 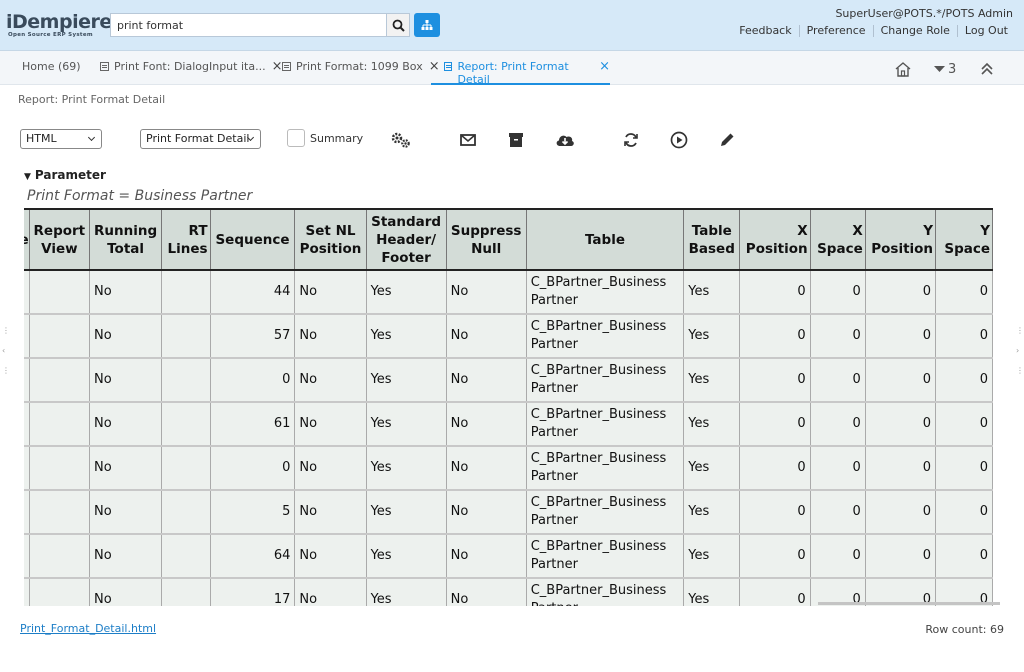 What do you see at coordinates (187, 248) in the screenshot?
I see `column-header-label: Lines` at bounding box center [187, 248].